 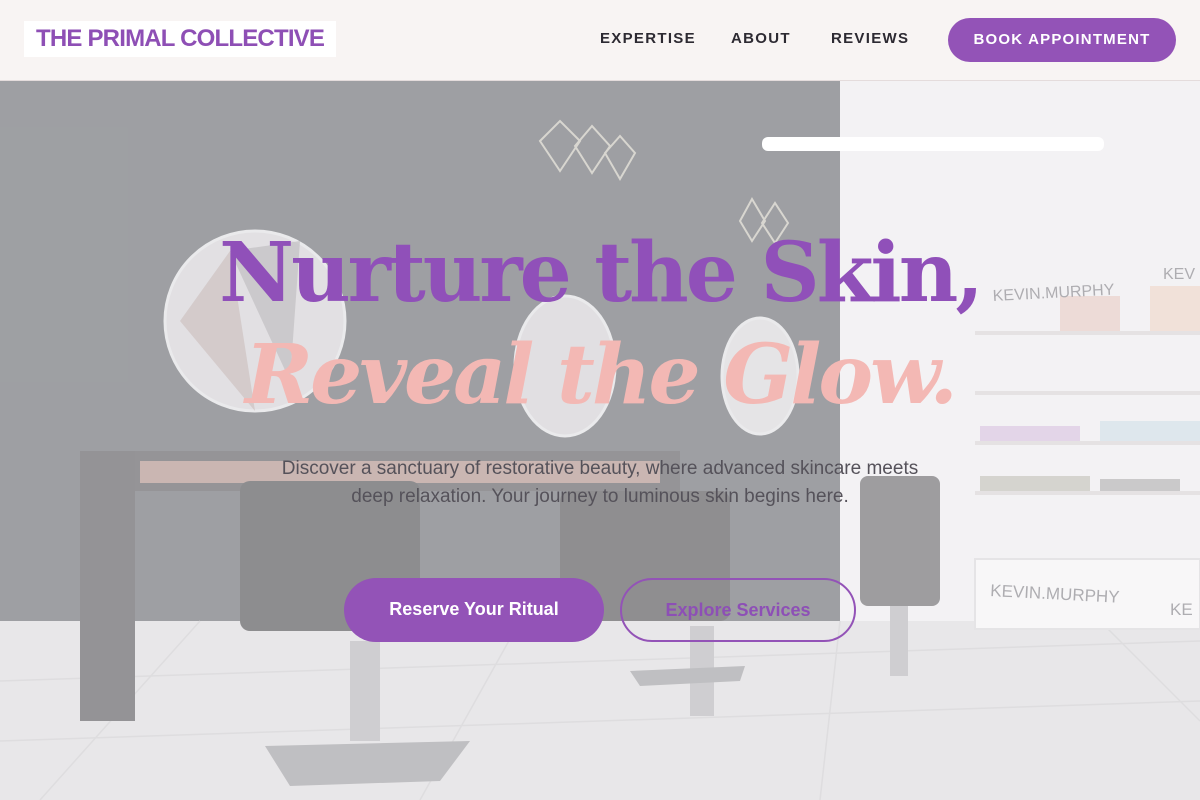 I want to click on book-appointment-button: BOOK APPOINTMENT, so click(x=1062, y=40).